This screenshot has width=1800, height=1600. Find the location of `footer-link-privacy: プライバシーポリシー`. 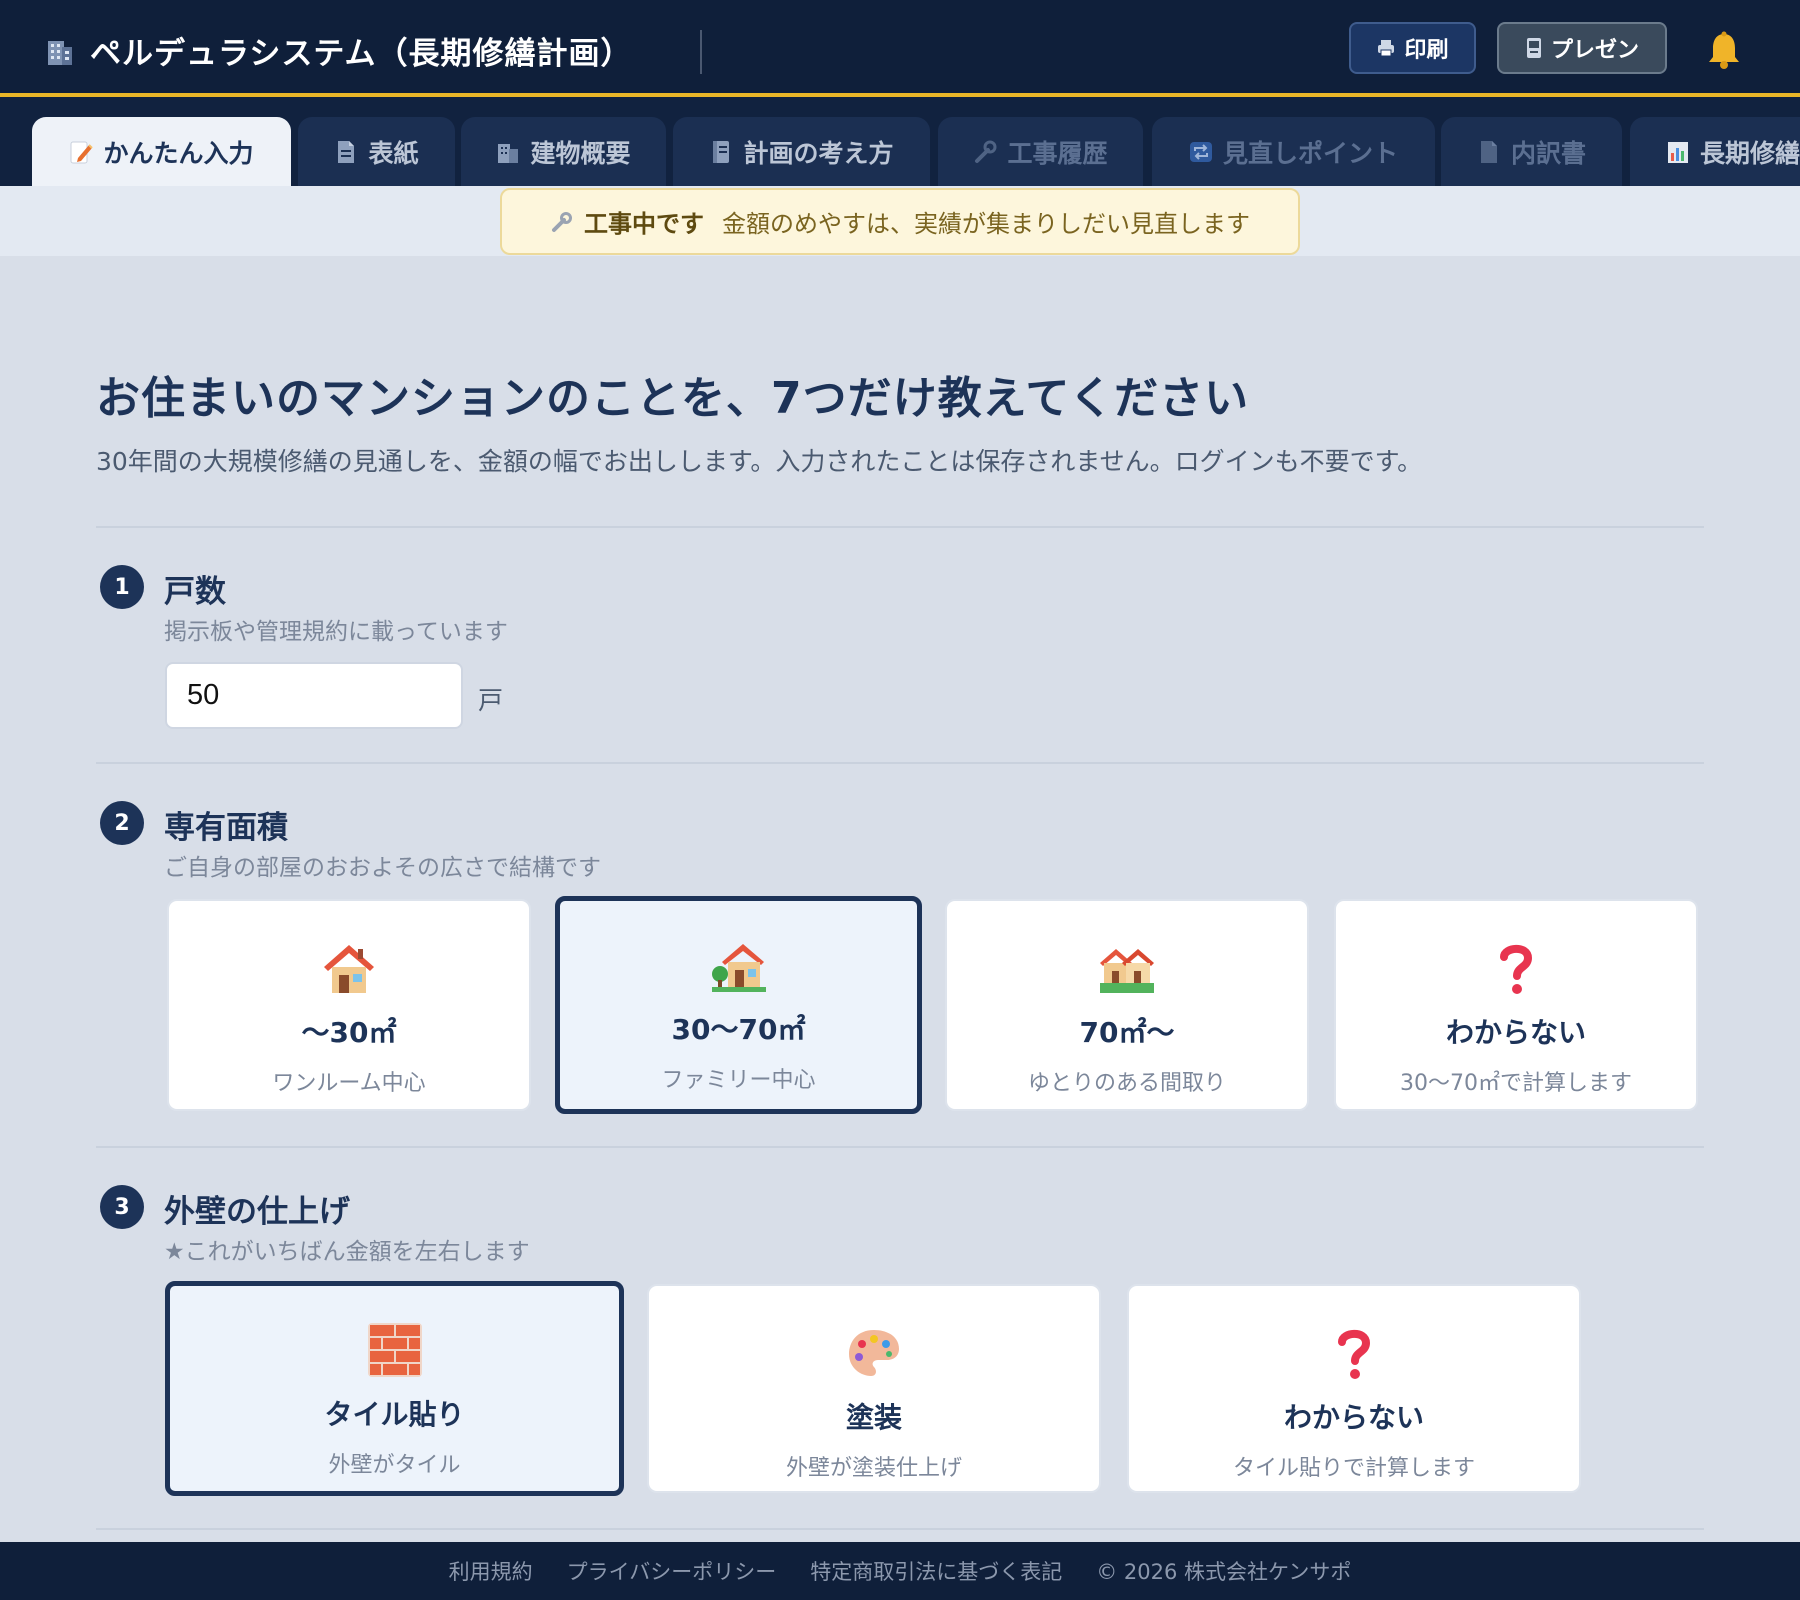

footer-link-privacy: プライバシーポリシー is located at coordinates (672, 1571).